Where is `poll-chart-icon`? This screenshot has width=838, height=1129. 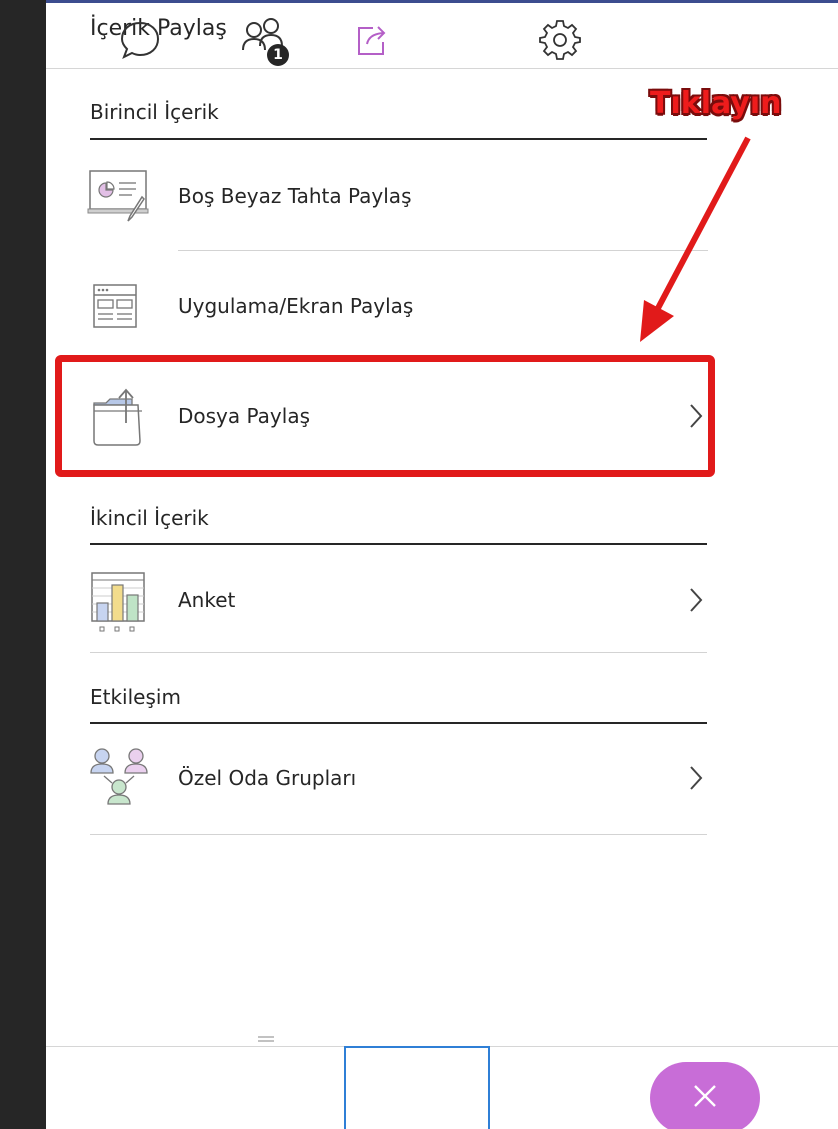 poll-chart-icon is located at coordinates (122, 600).